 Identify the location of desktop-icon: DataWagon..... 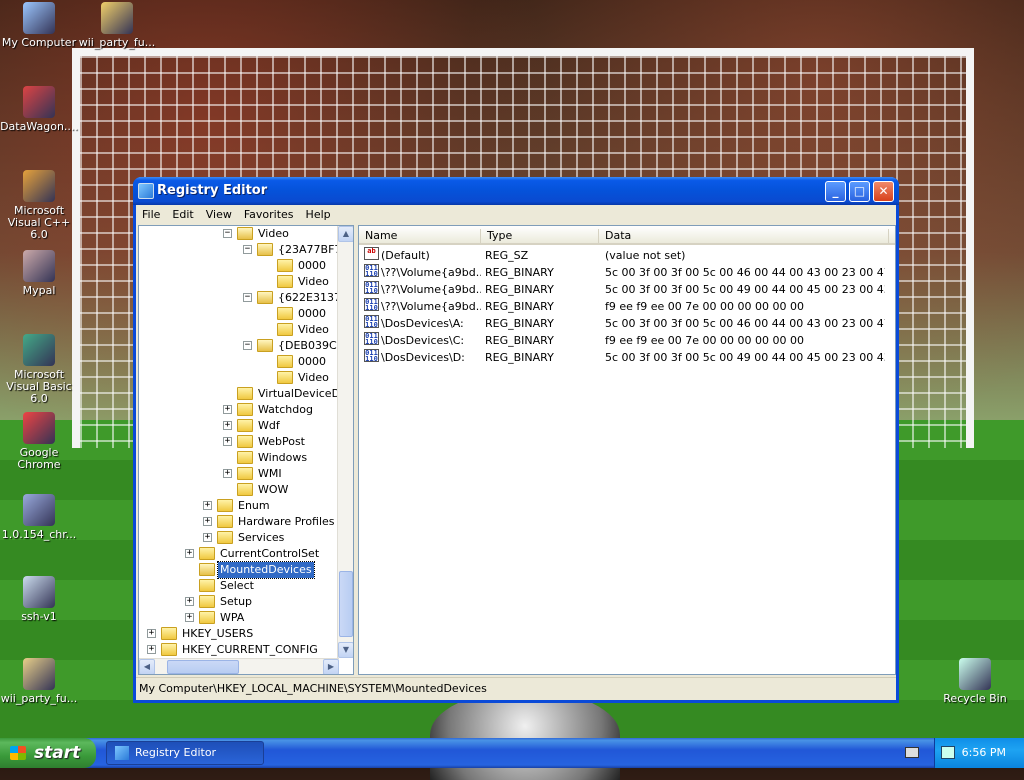
(39, 109).